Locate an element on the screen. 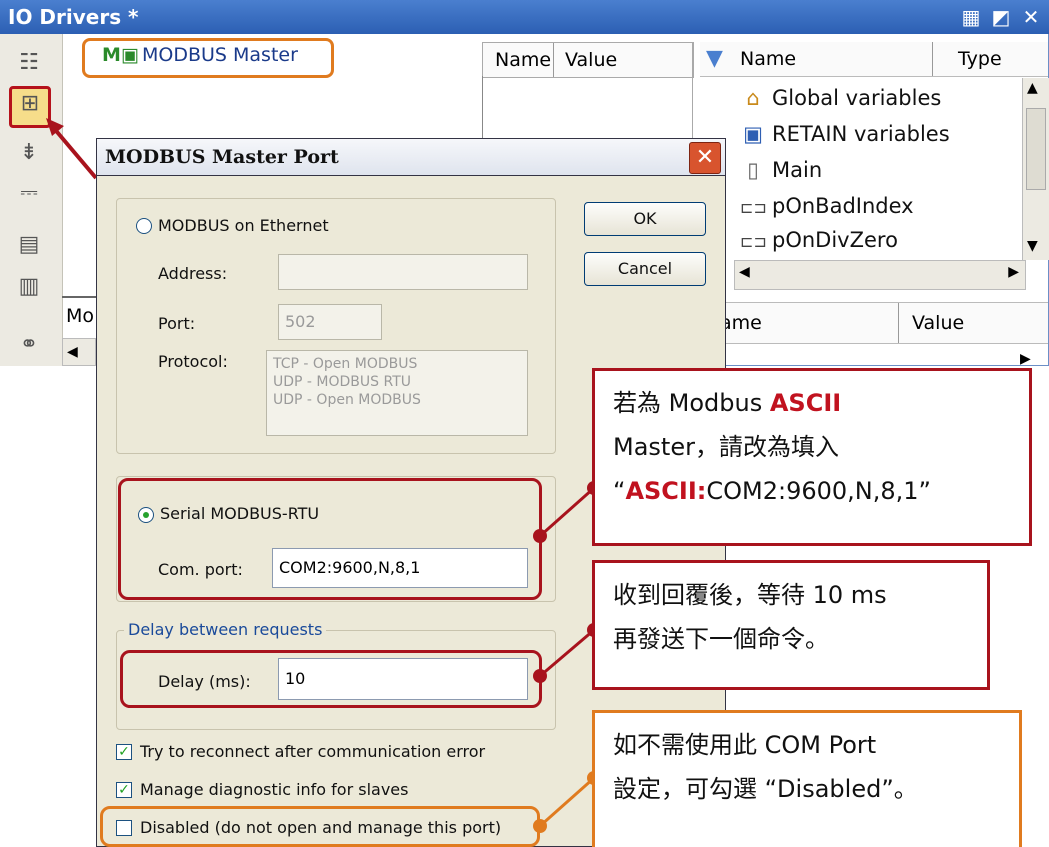 Image resolution: width=1049 pixels, height=847 pixels. callout-line: 如不需使用此 COM Port is located at coordinates (745, 745).